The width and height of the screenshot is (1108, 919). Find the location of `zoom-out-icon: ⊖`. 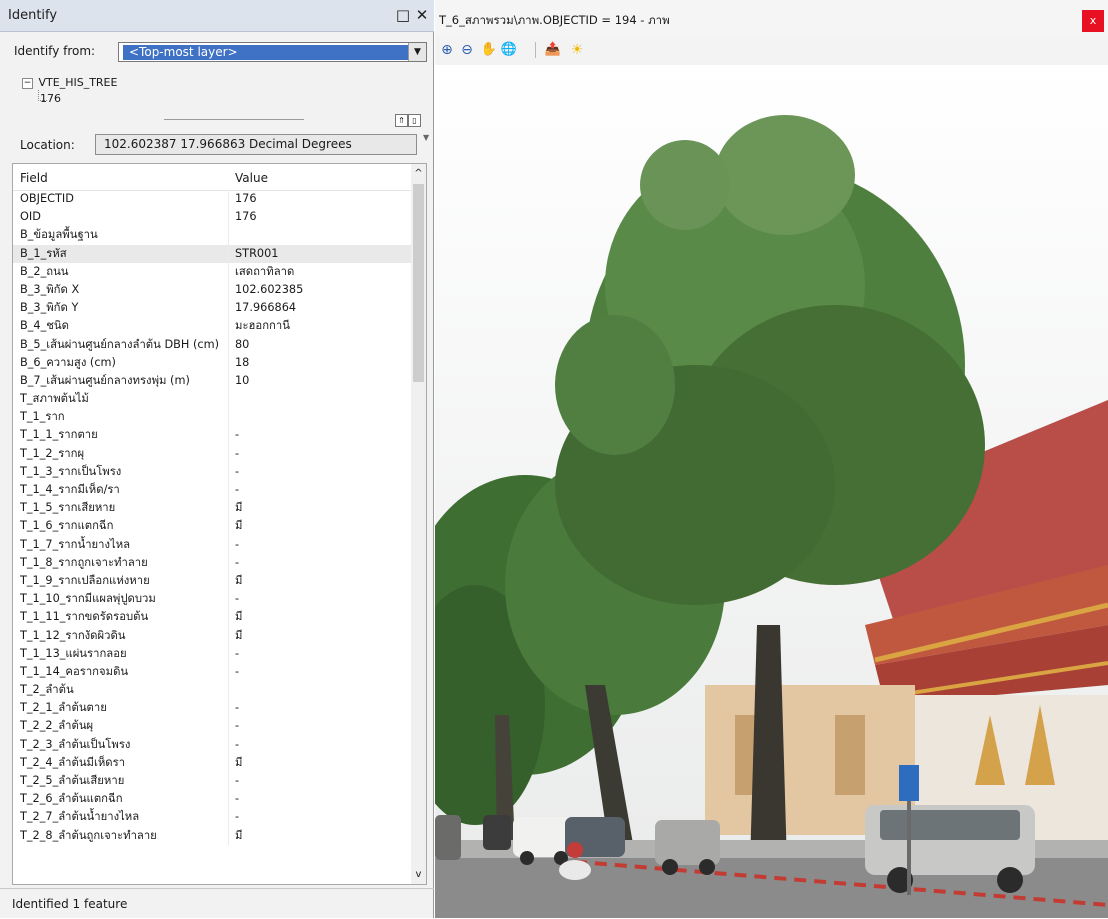

zoom-out-icon: ⊖ is located at coordinates (467, 50).